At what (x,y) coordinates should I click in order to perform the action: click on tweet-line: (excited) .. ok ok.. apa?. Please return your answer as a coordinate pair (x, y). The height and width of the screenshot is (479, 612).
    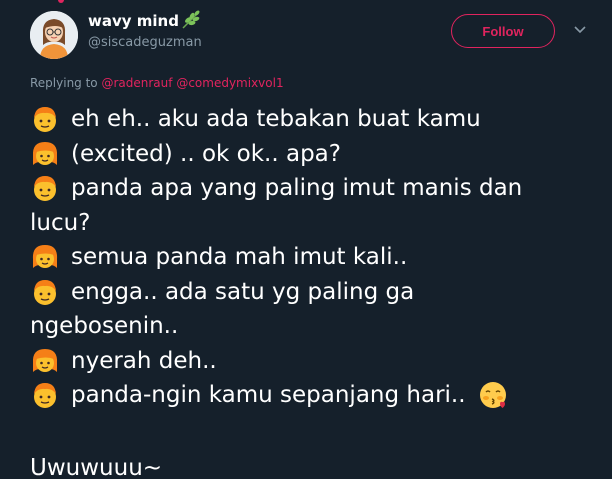
    Looking at the image, I should click on (317, 154).